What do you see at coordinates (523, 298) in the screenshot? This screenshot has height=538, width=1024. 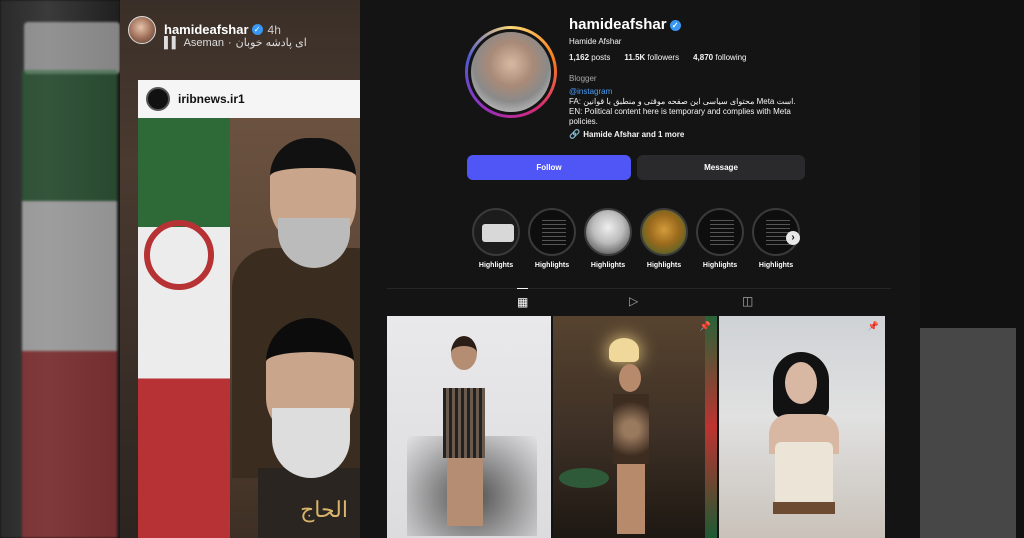 I see `tab-posts-icon: ▦` at bounding box center [523, 298].